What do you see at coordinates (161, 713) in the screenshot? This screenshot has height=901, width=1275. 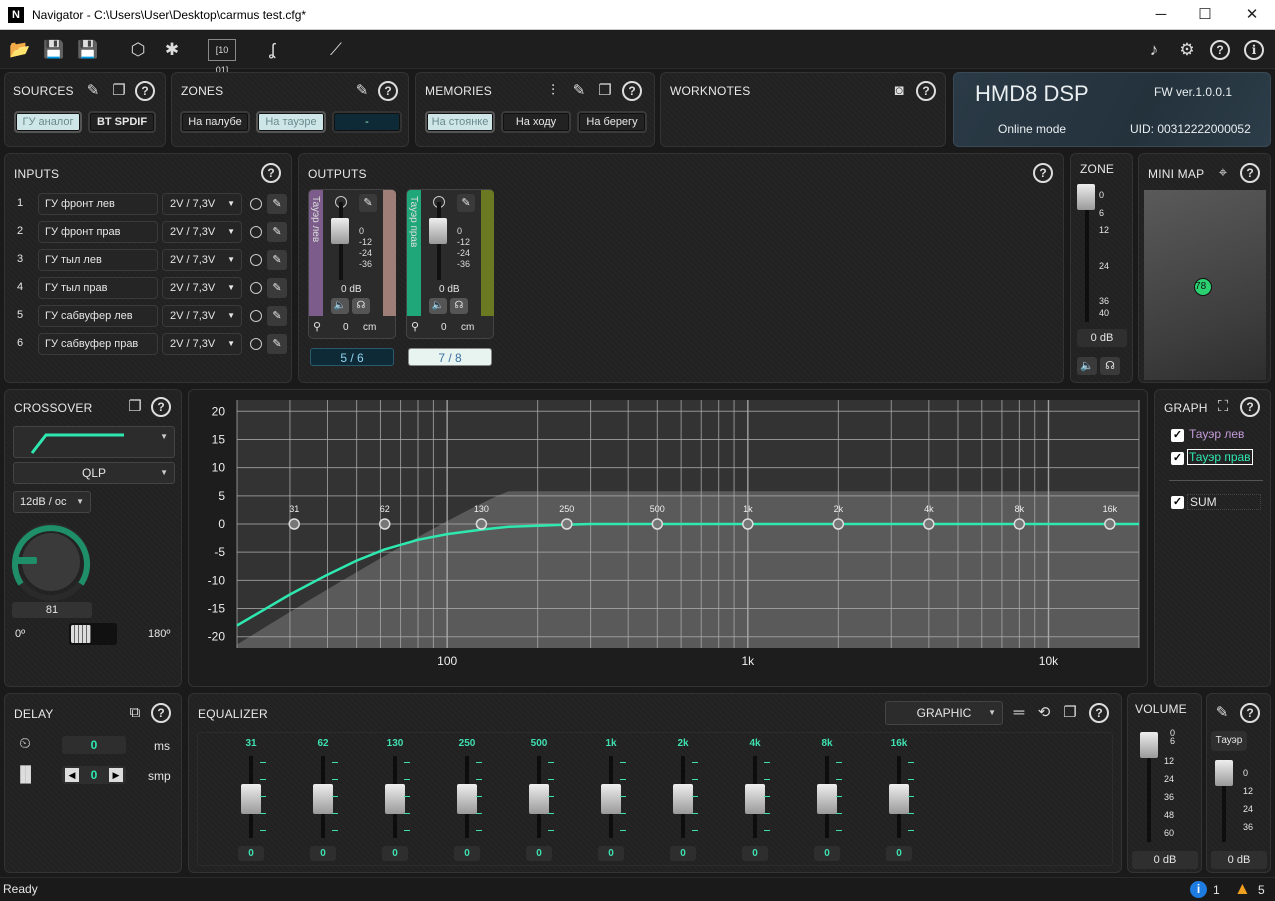 I see `delay-help-icon: ?` at bounding box center [161, 713].